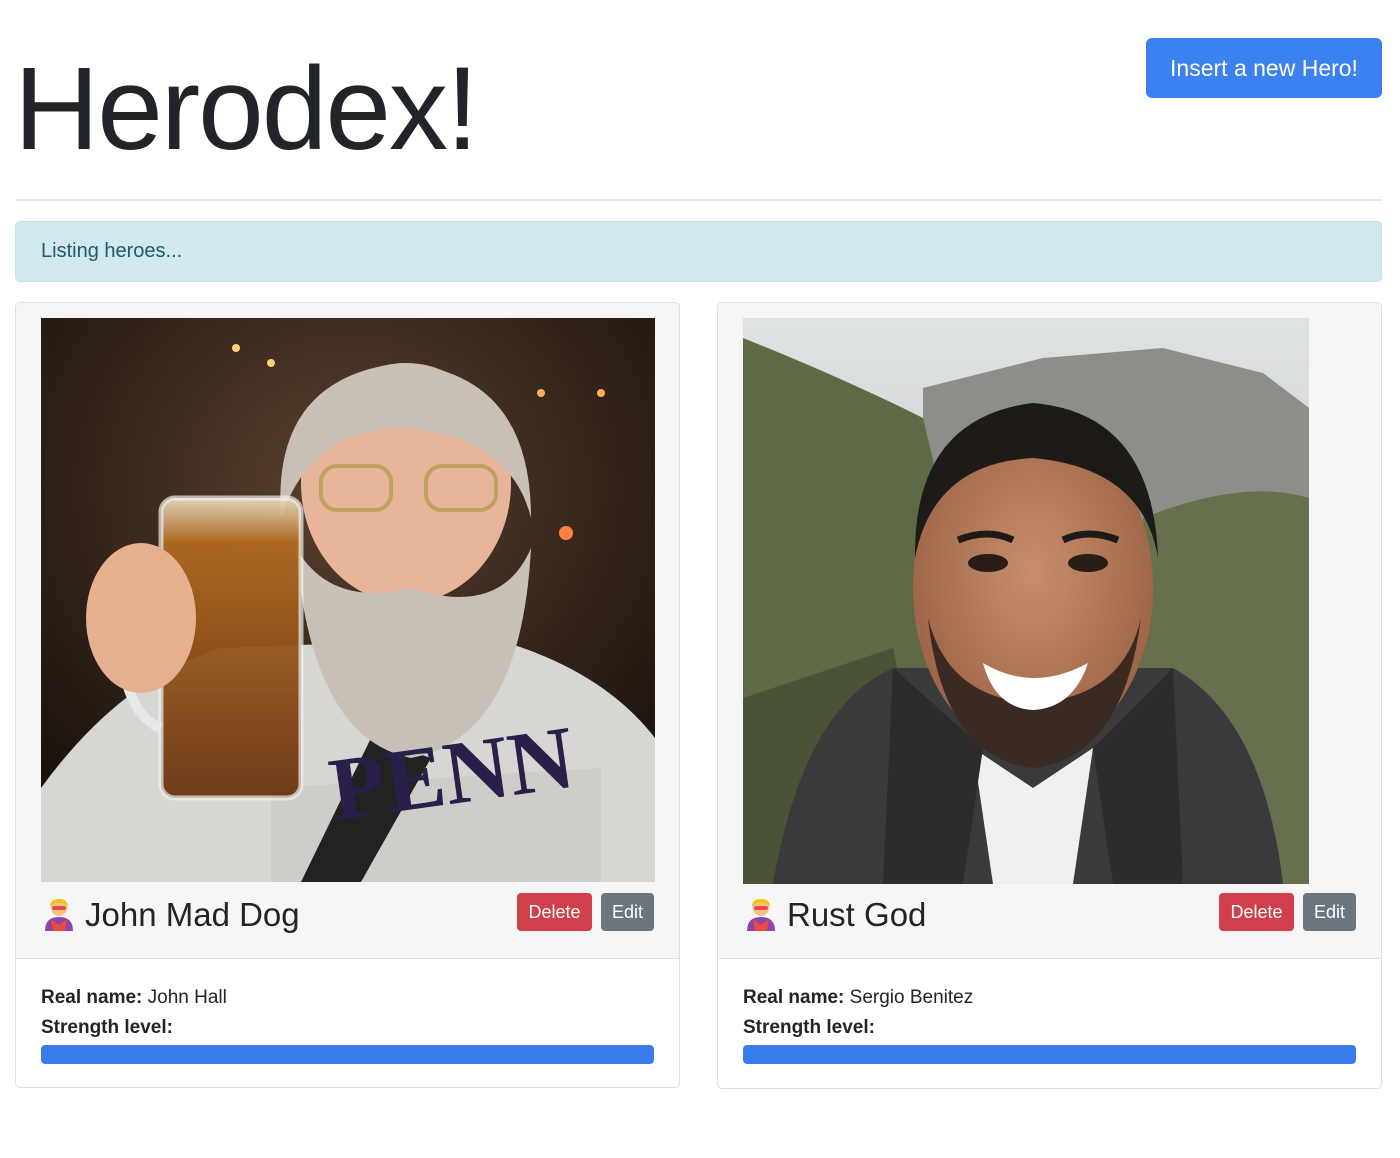  What do you see at coordinates (187, 997) in the screenshot?
I see `real-name-value: John Hall` at bounding box center [187, 997].